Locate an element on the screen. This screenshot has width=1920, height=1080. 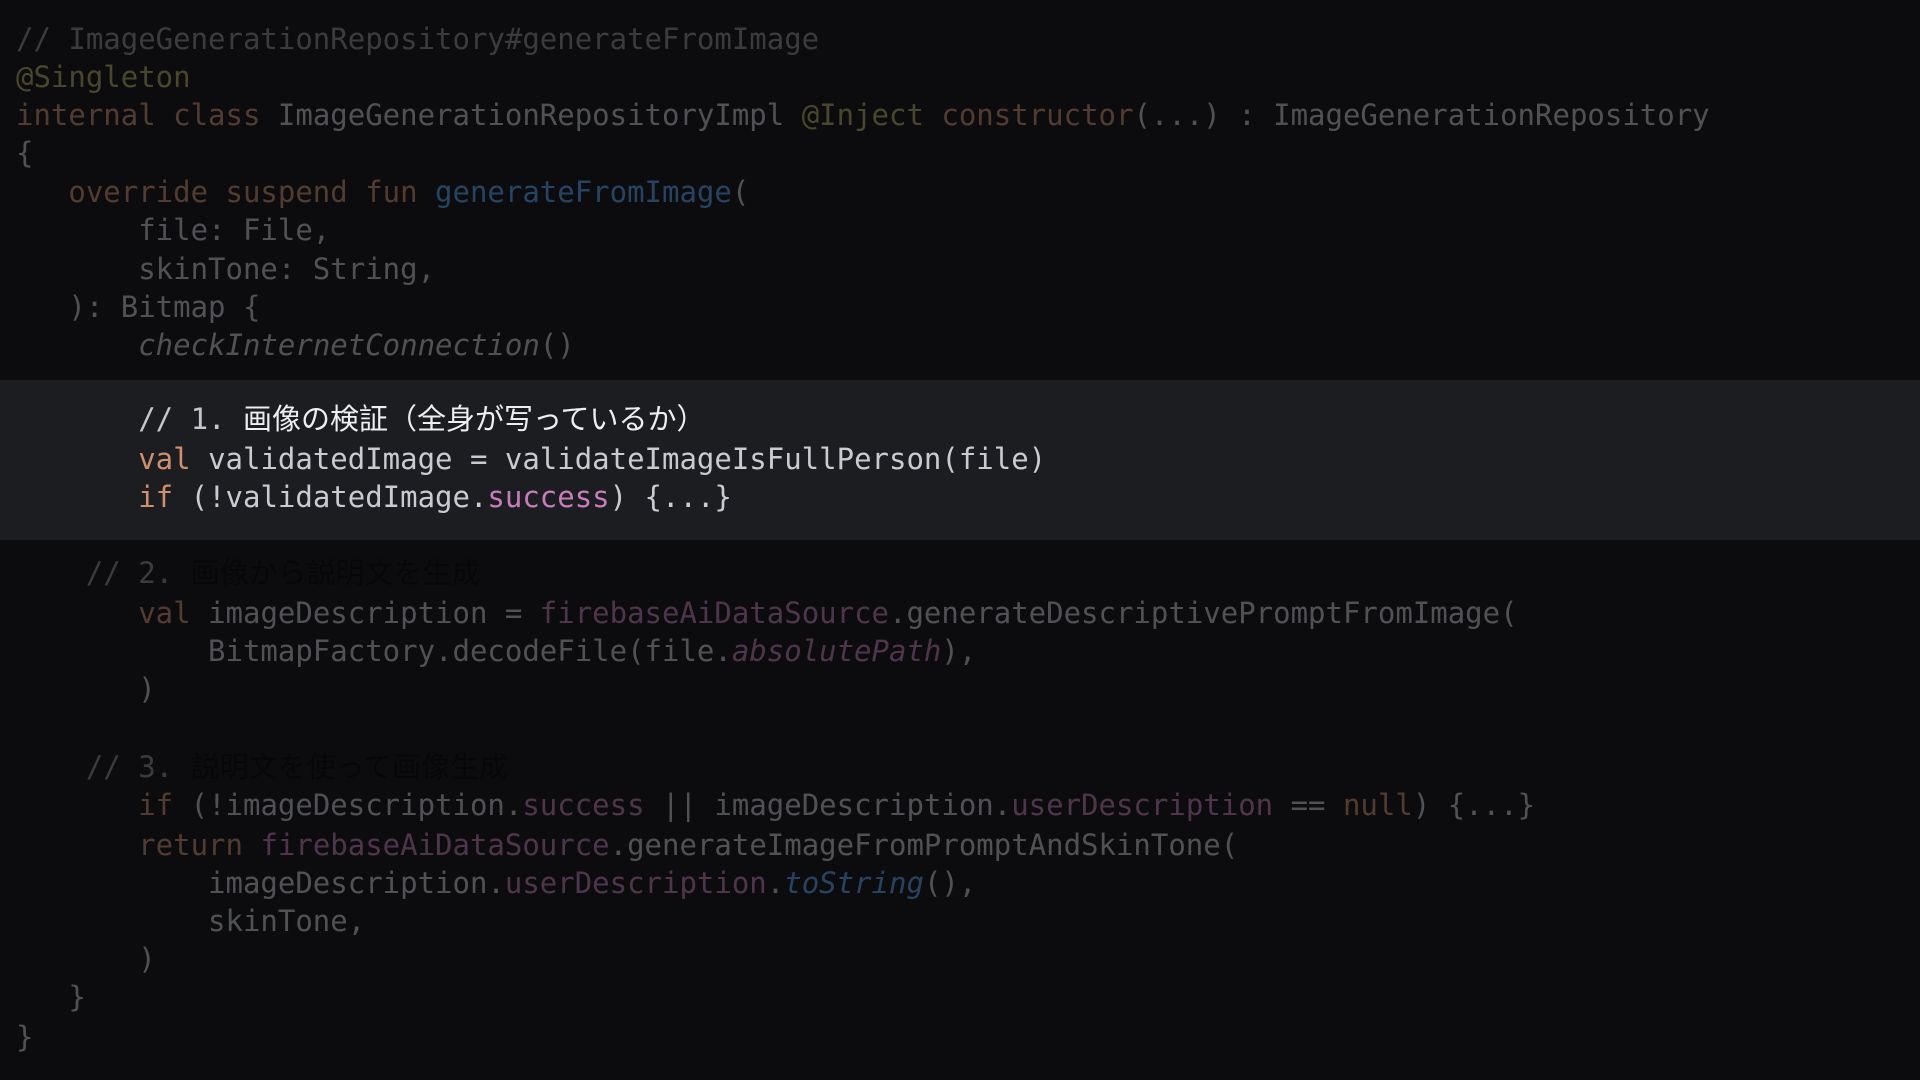
code-token: . is located at coordinates (775, 883).